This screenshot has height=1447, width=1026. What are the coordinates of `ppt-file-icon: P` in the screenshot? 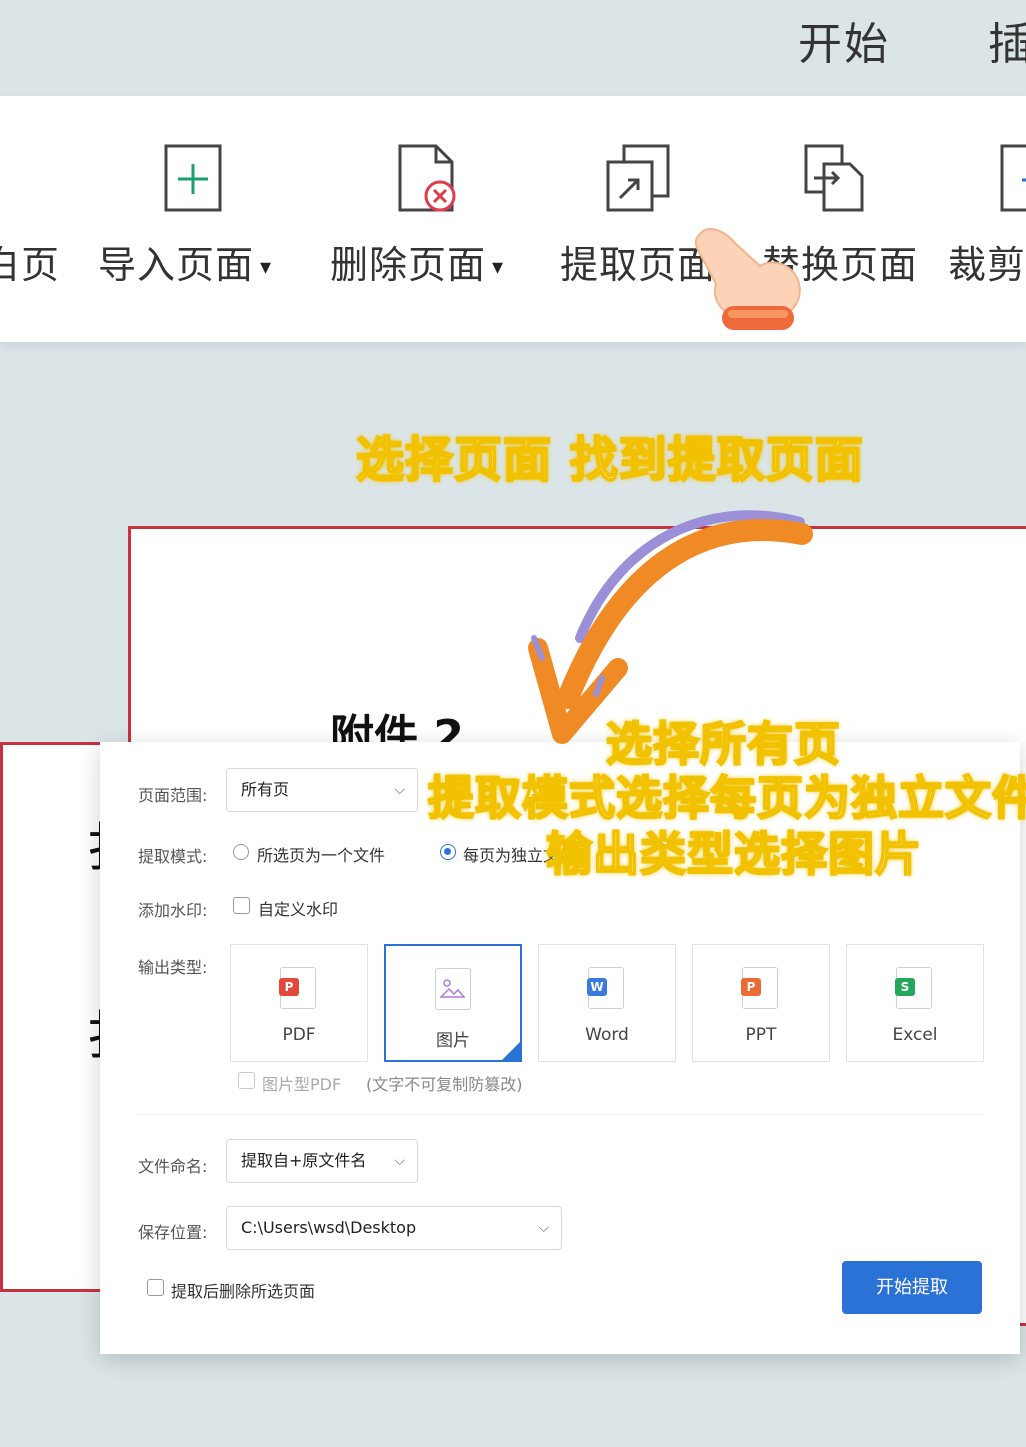 It's located at (759, 988).